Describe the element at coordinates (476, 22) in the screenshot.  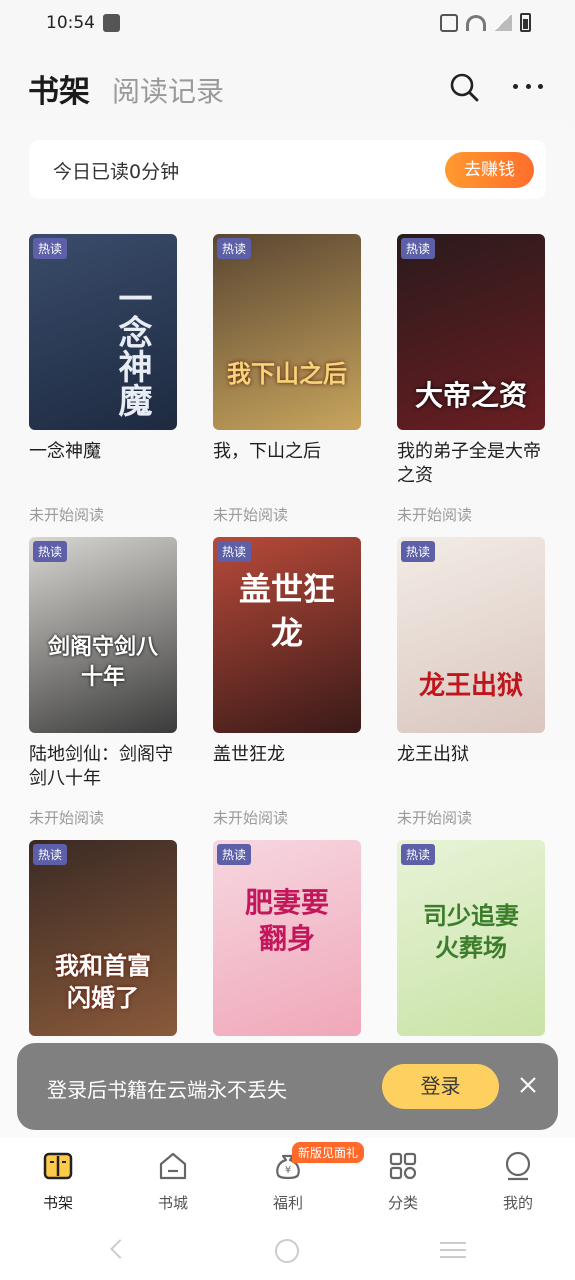
I see `wifi-icon` at that location.